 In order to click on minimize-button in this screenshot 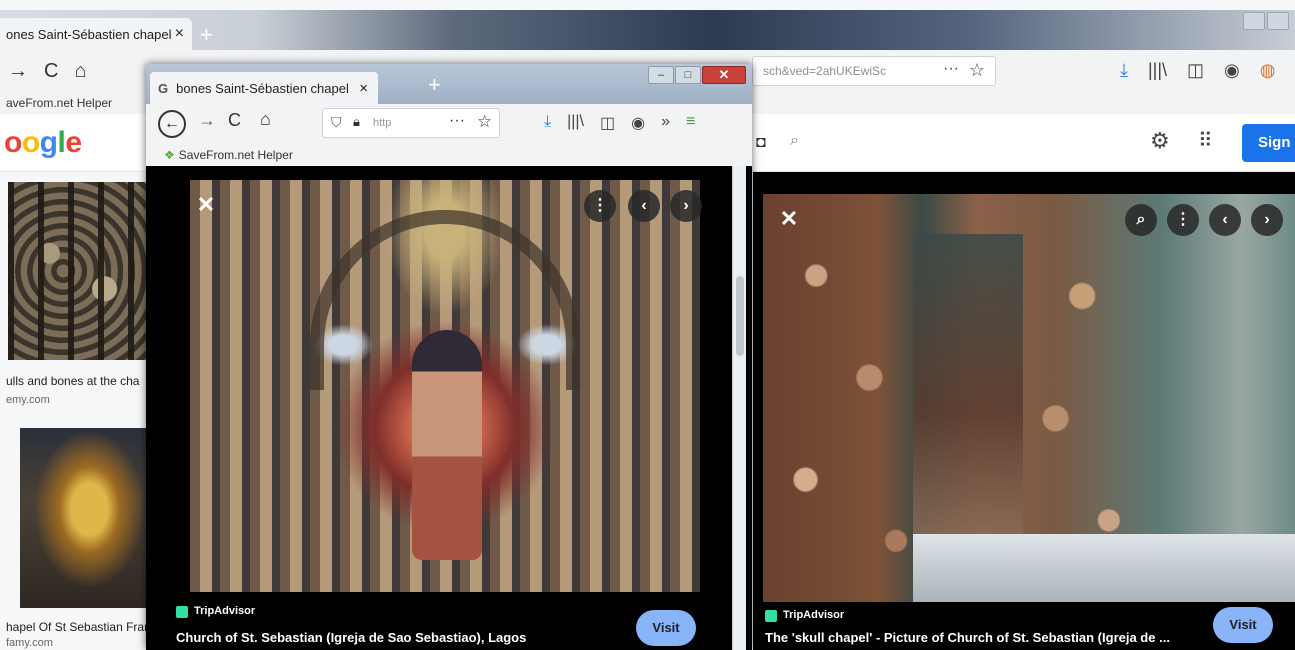, I will do `click(1254, 21)`.